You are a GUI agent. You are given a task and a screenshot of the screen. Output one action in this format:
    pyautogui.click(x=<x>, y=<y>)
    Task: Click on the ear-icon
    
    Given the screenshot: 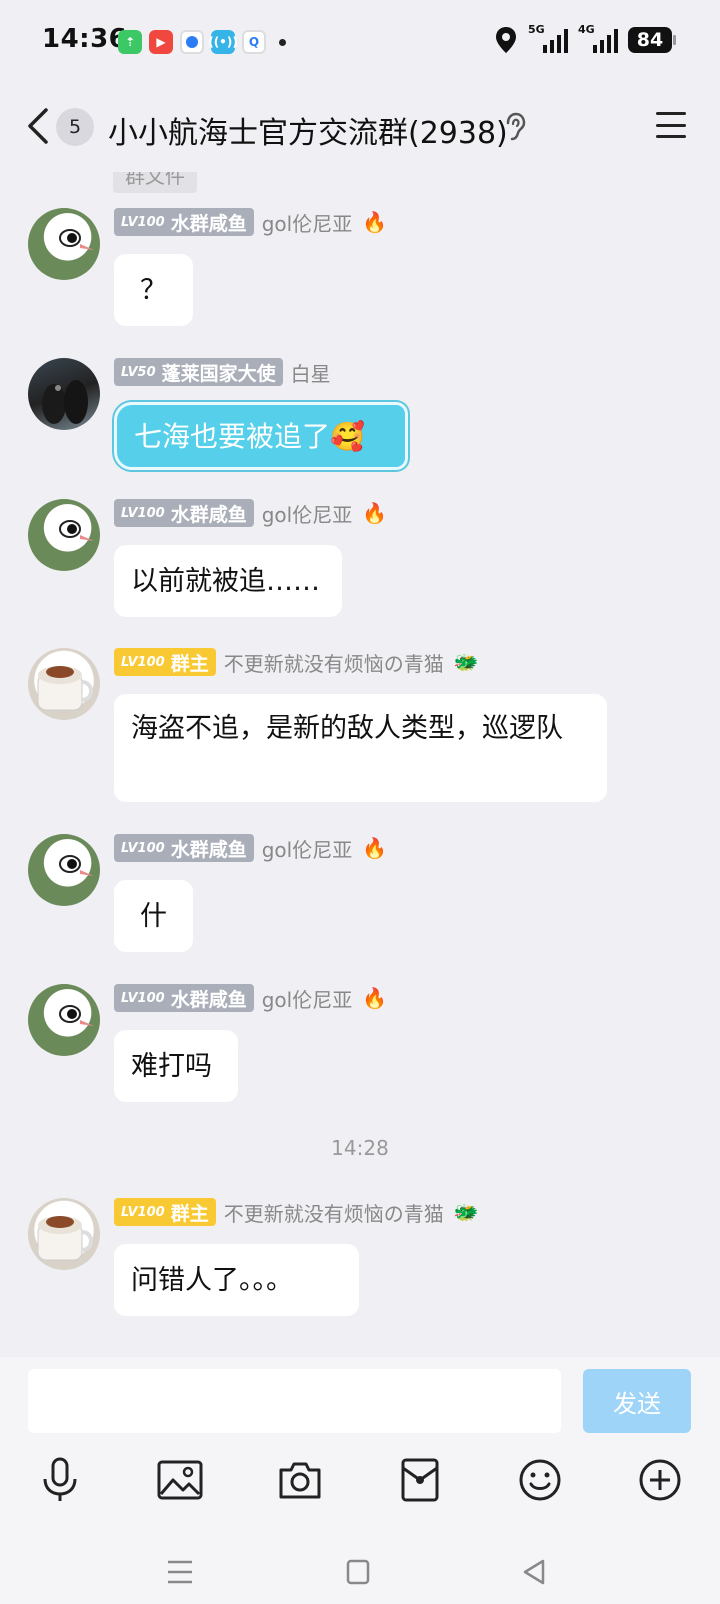 What is the action you would take?
    pyautogui.click(x=515, y=127)
    